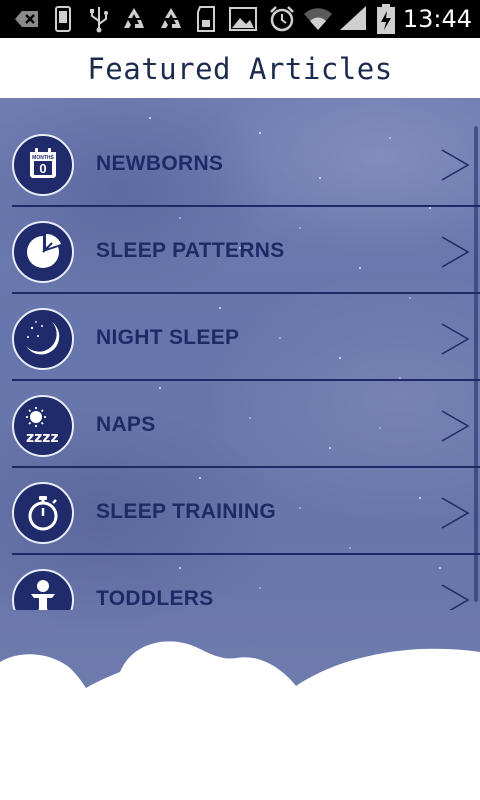  I want to click on page-title: Featured Articles, so click(240, 69).